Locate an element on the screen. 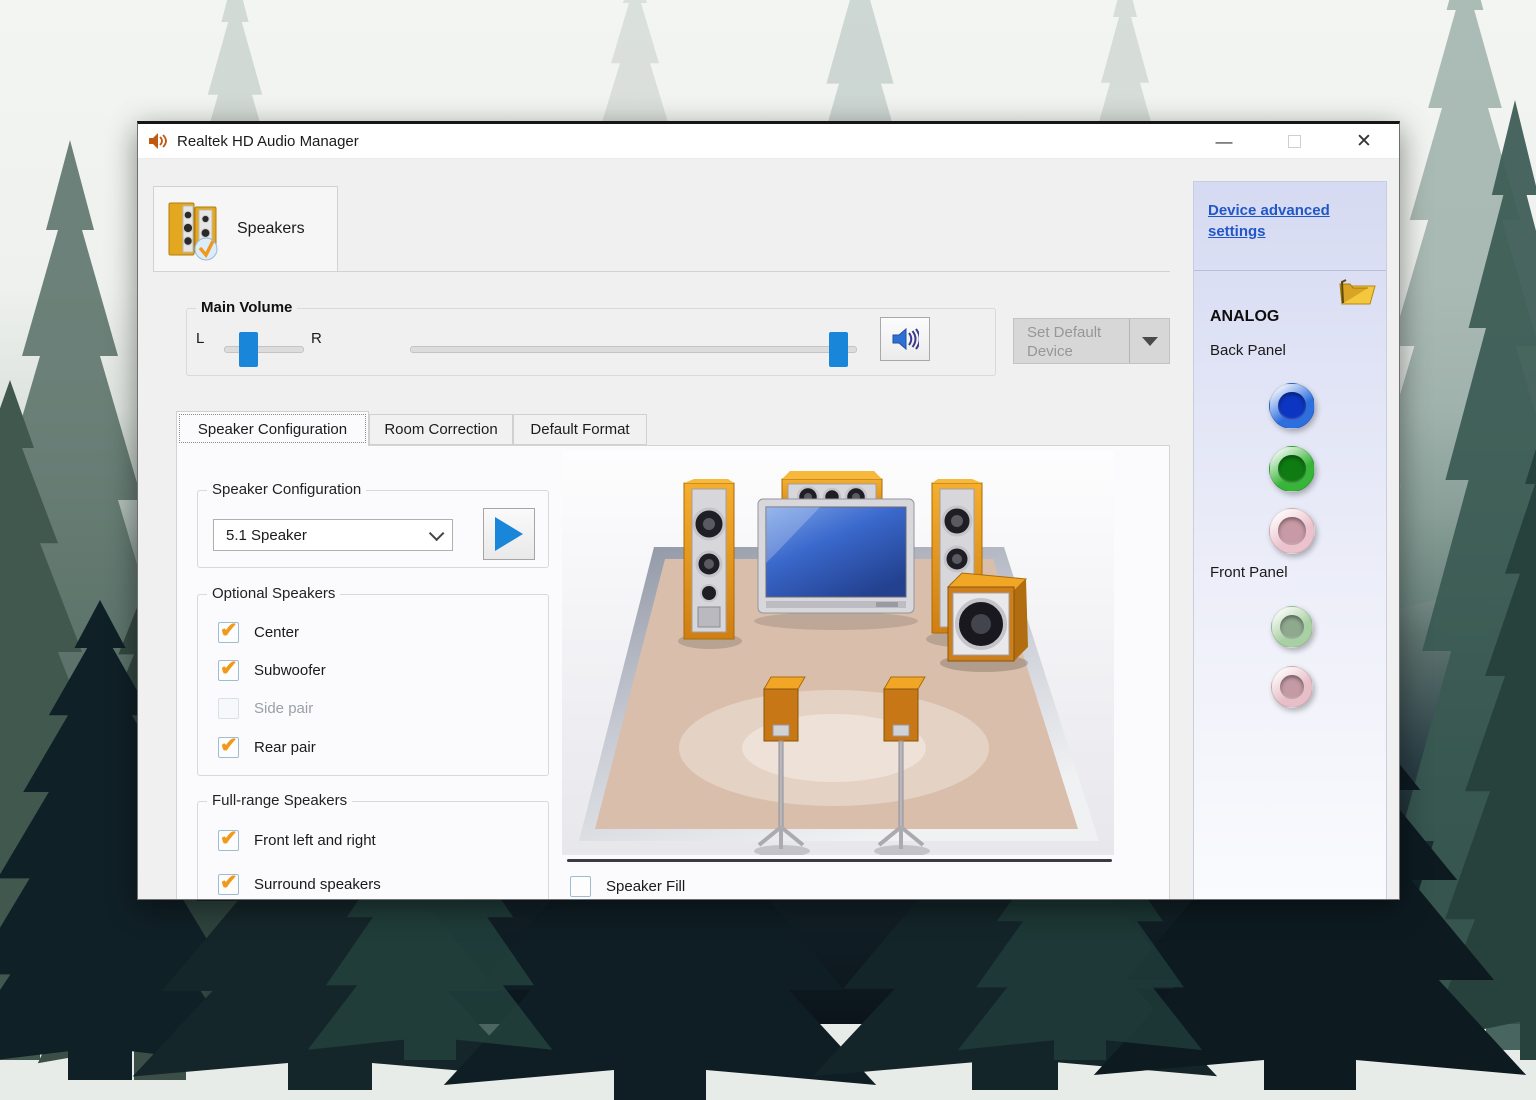 This screenshot has height=1100, width=1536. front-panel-label: Front Panel is located at coordinates (1249, 572).